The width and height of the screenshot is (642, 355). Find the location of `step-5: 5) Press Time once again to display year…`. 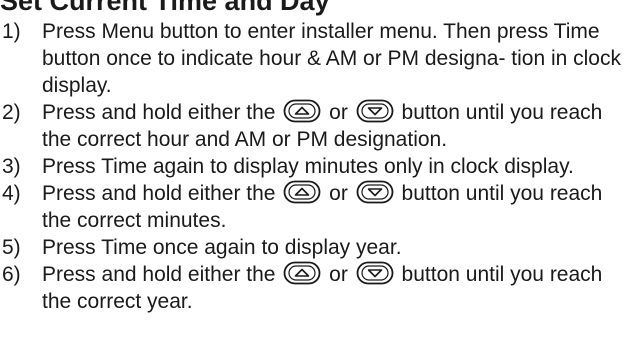

step-5: 5) Press Time once again to display year… is located at coordinates (321, 247).